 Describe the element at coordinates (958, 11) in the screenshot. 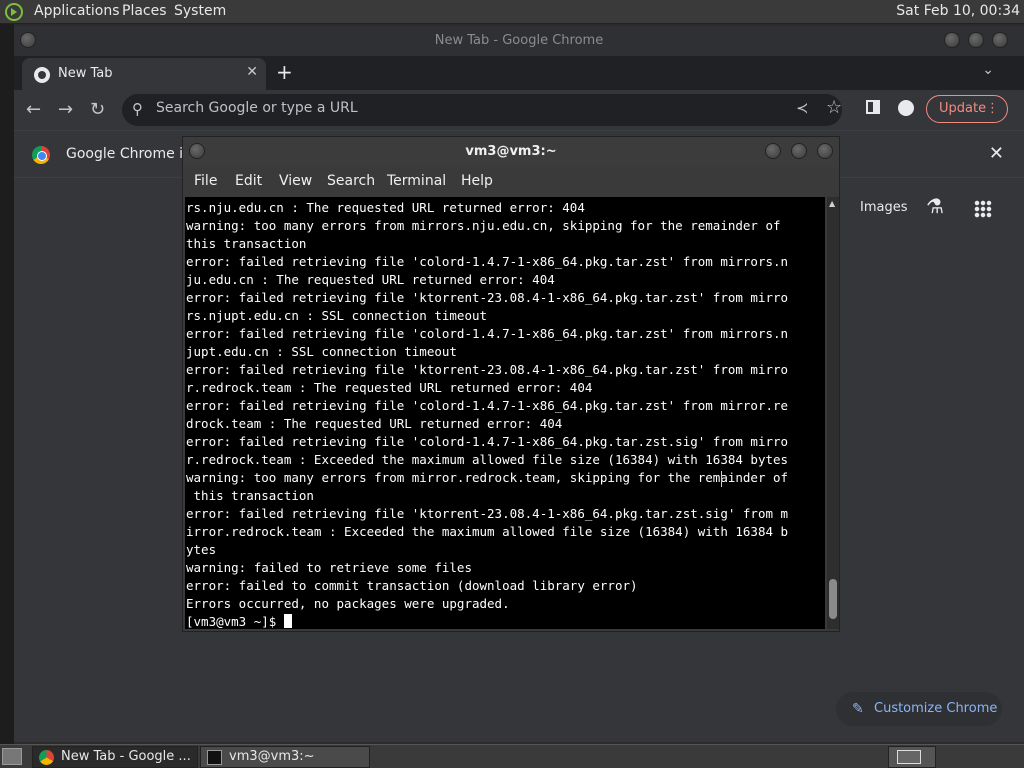

I see `panel-clock: Sat Feb 10, 00:34` at that location.